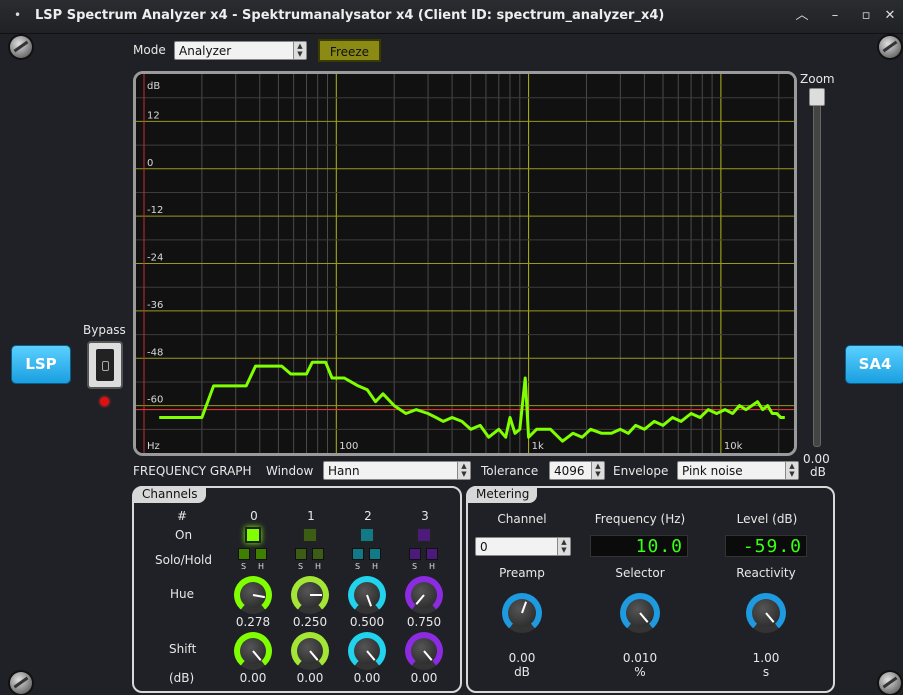  What do you see at coordinates (153, 86) in the screenshot?
I see `y-axis-unit: dB` at bounding box center [153, 86].